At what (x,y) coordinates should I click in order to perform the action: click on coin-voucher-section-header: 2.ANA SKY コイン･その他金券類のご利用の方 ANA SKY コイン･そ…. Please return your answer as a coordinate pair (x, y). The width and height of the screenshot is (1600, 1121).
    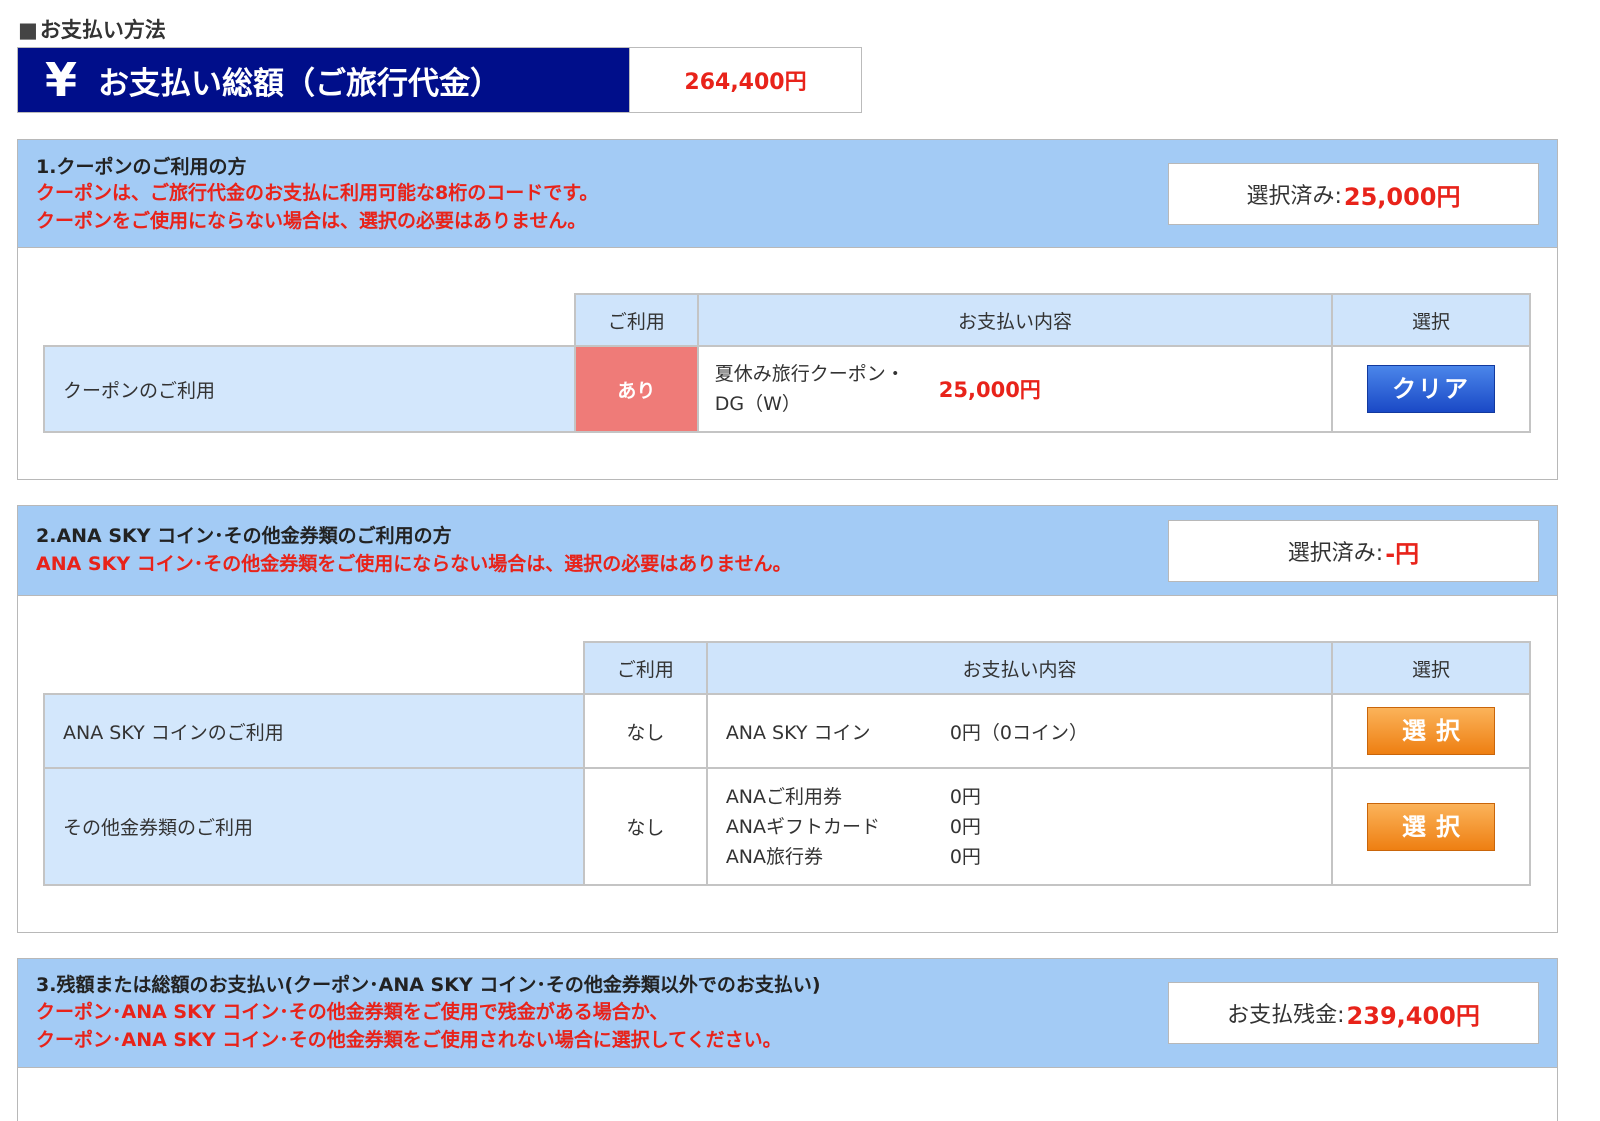
    Looking at the image, I should click on (787, 551).